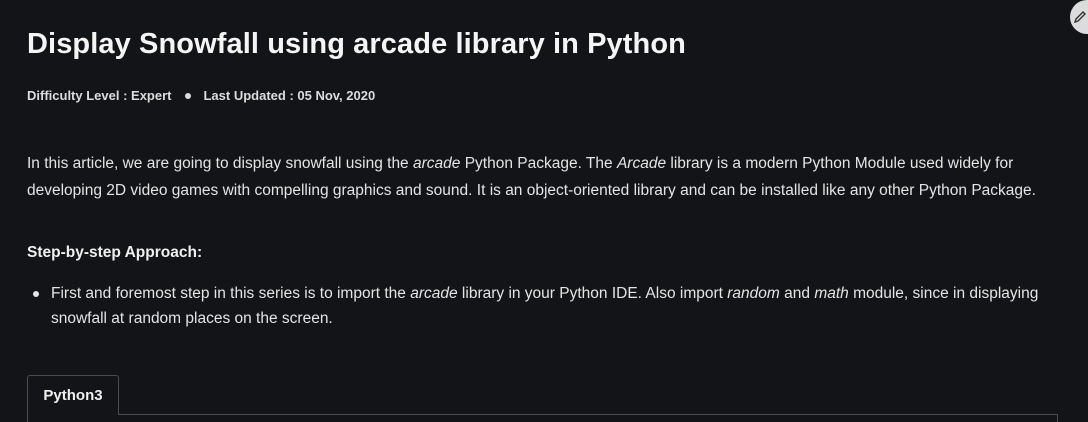  I want to click on bullet-icon, so click(36, 294).